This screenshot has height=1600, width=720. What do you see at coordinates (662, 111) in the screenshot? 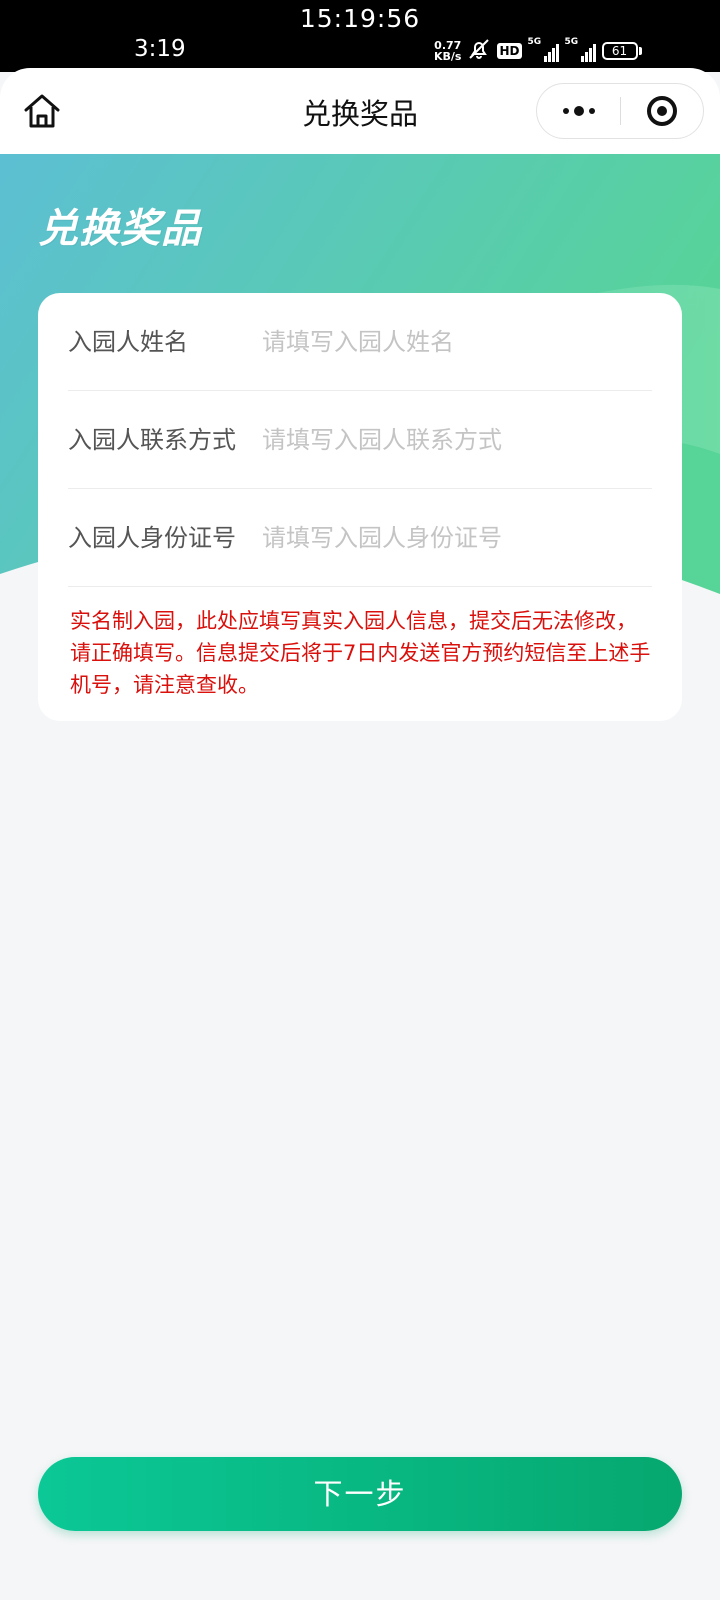
I see `target-close-icon` at bounding box center [662, 111].